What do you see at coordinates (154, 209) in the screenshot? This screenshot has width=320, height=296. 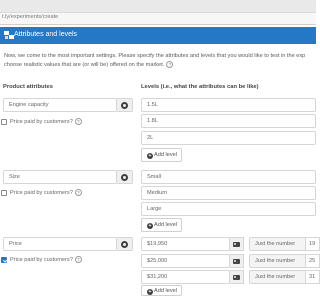 I see `level-value: Large` at bounding box center [154, 209].